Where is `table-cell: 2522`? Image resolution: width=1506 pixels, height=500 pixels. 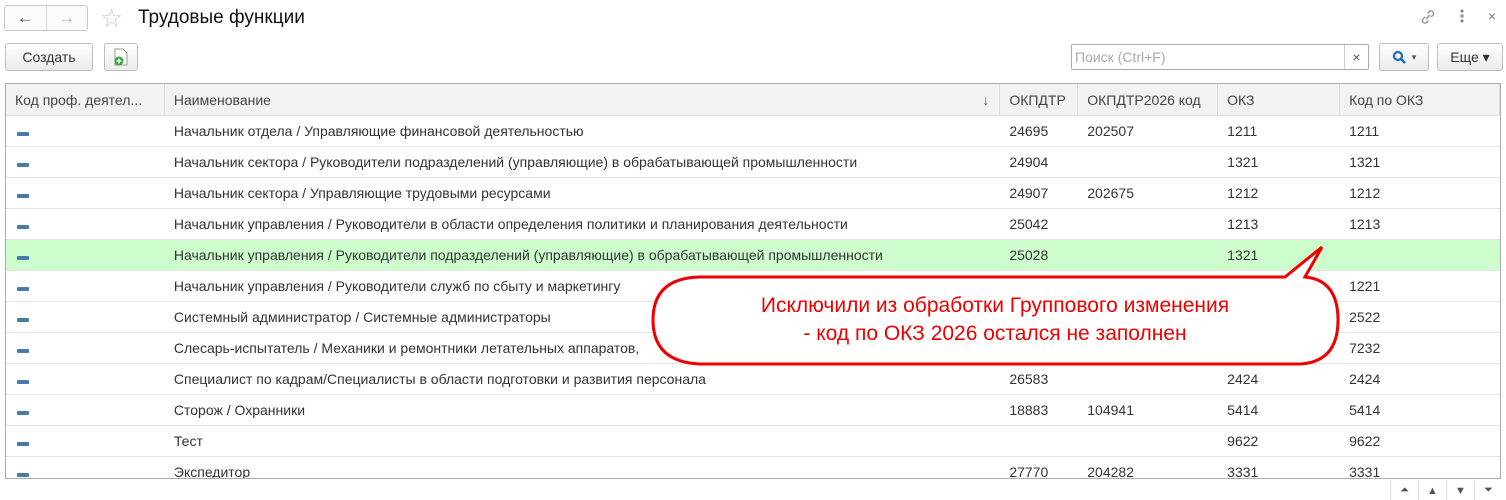
table-cell: 2522 is located at coordinates (1365, 317).